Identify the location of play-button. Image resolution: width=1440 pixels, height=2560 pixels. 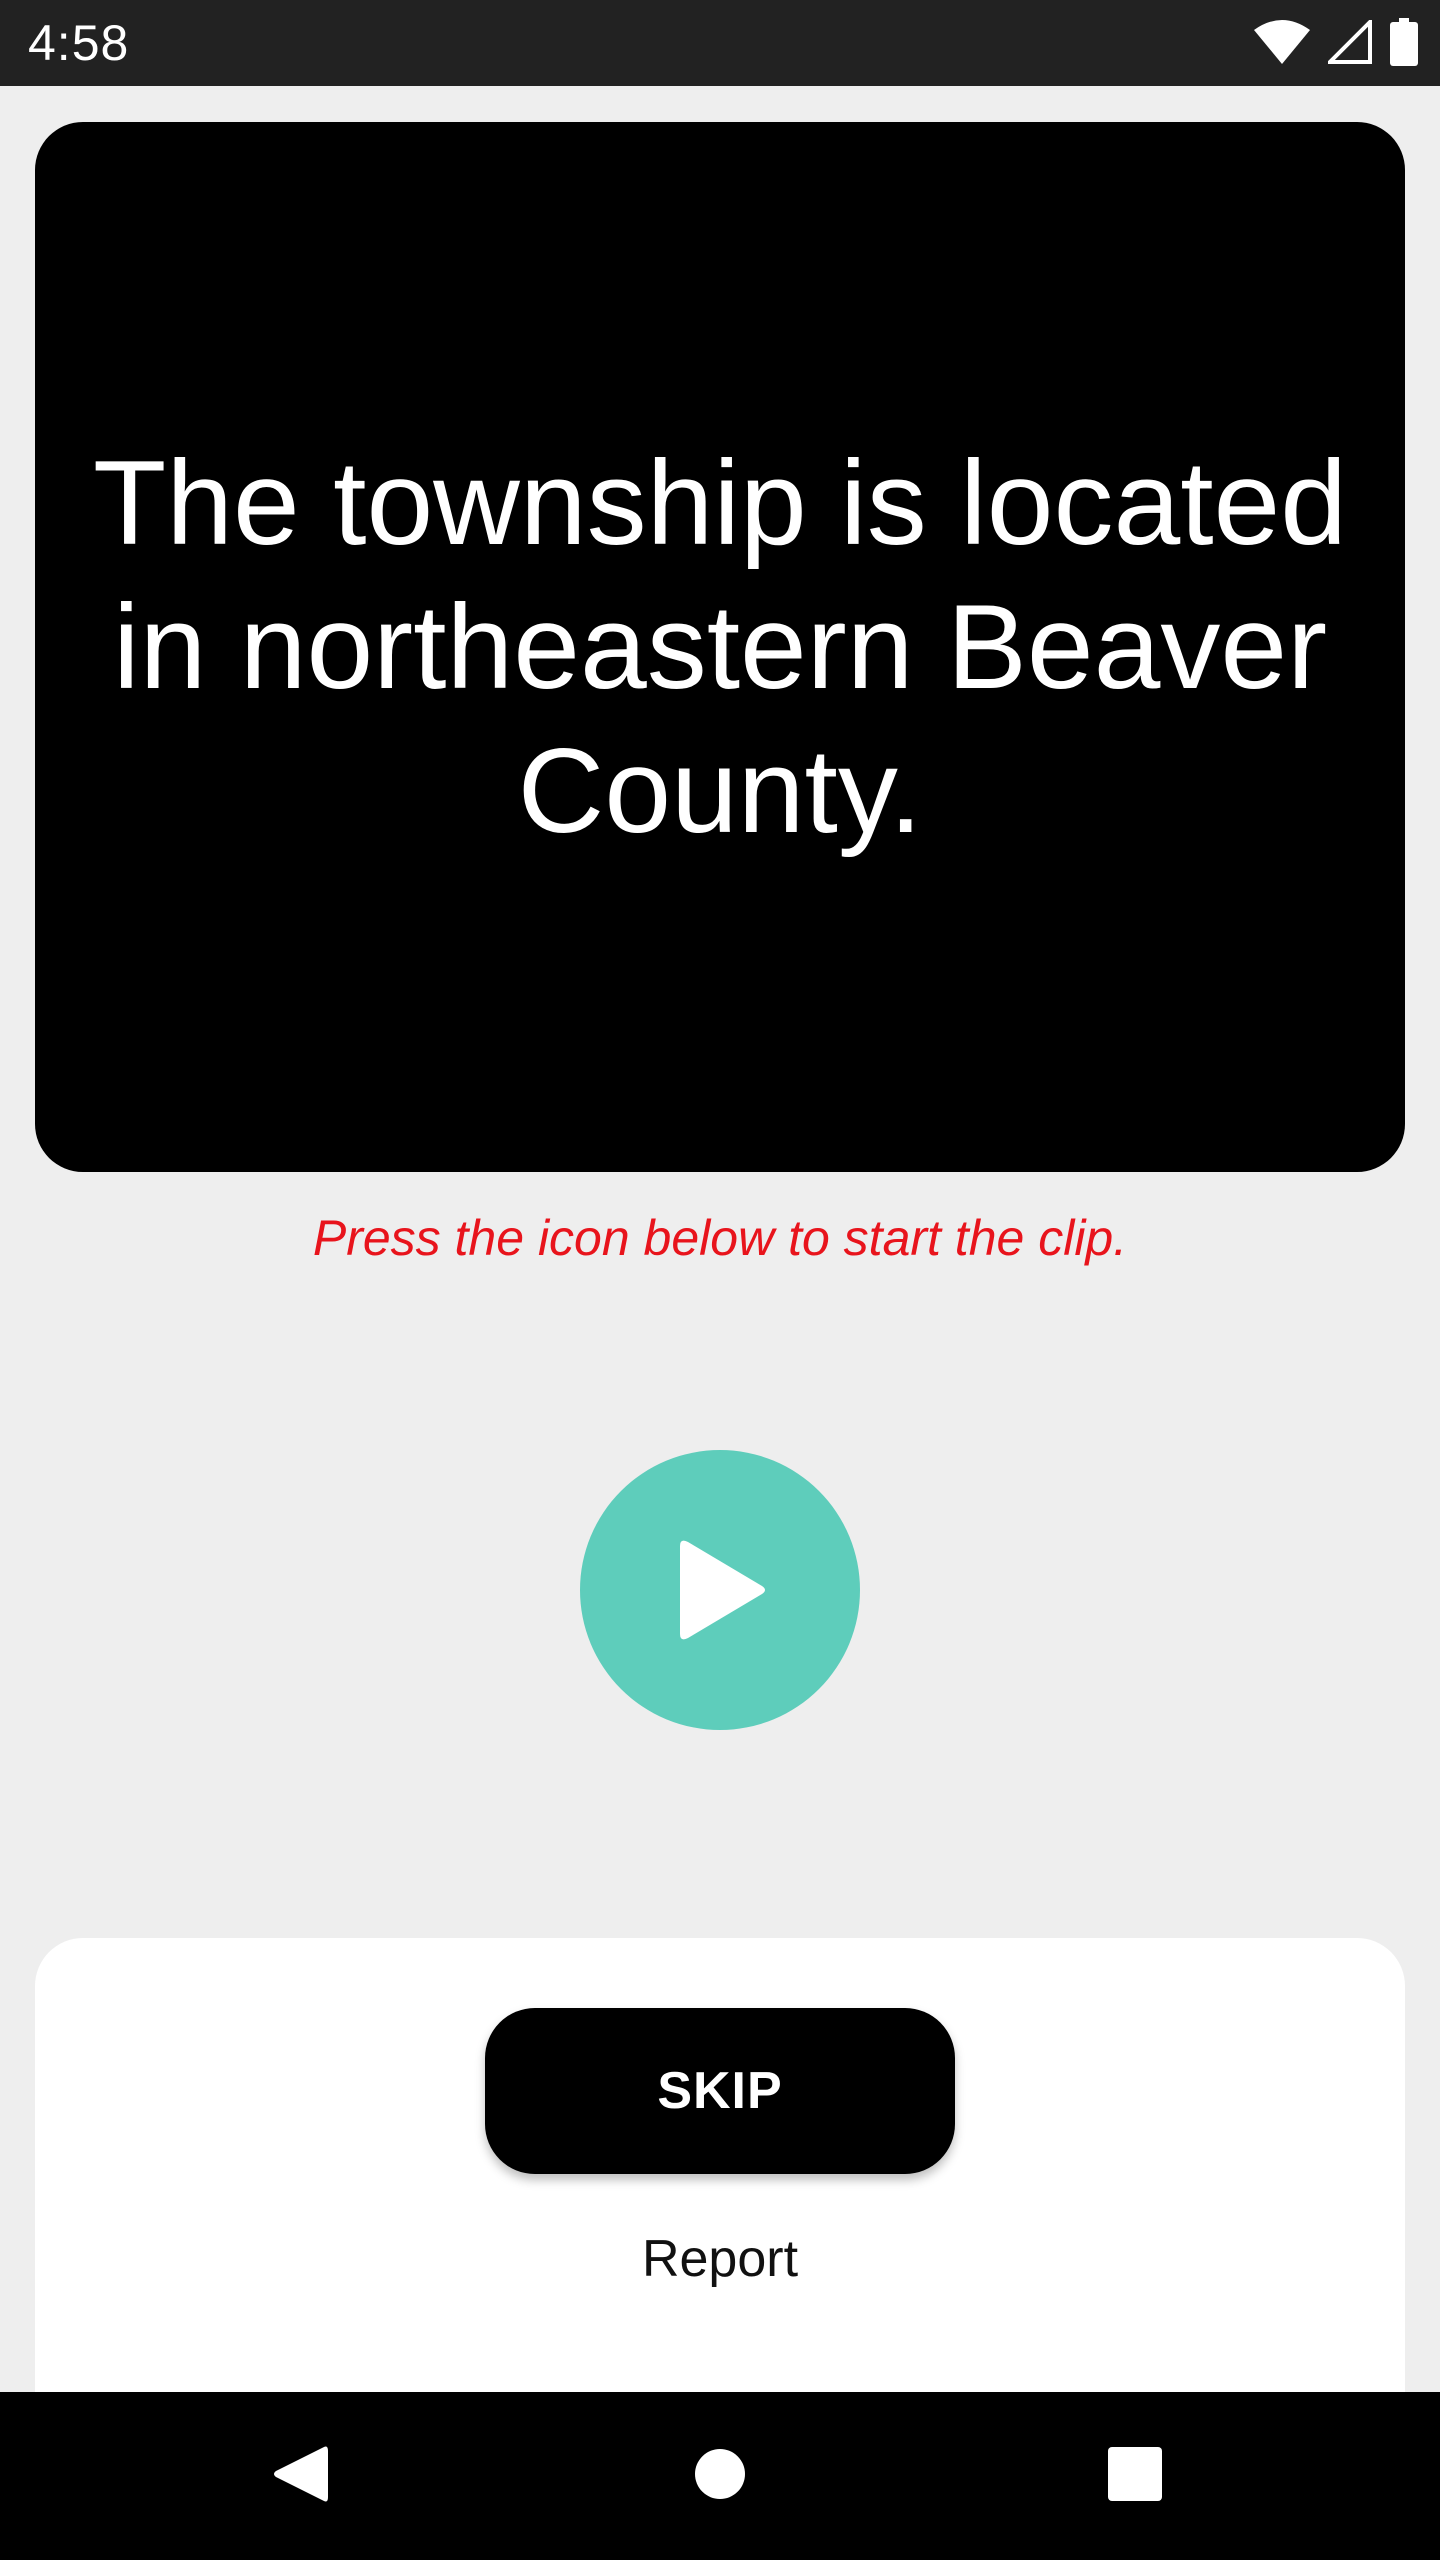
(720, 1590).